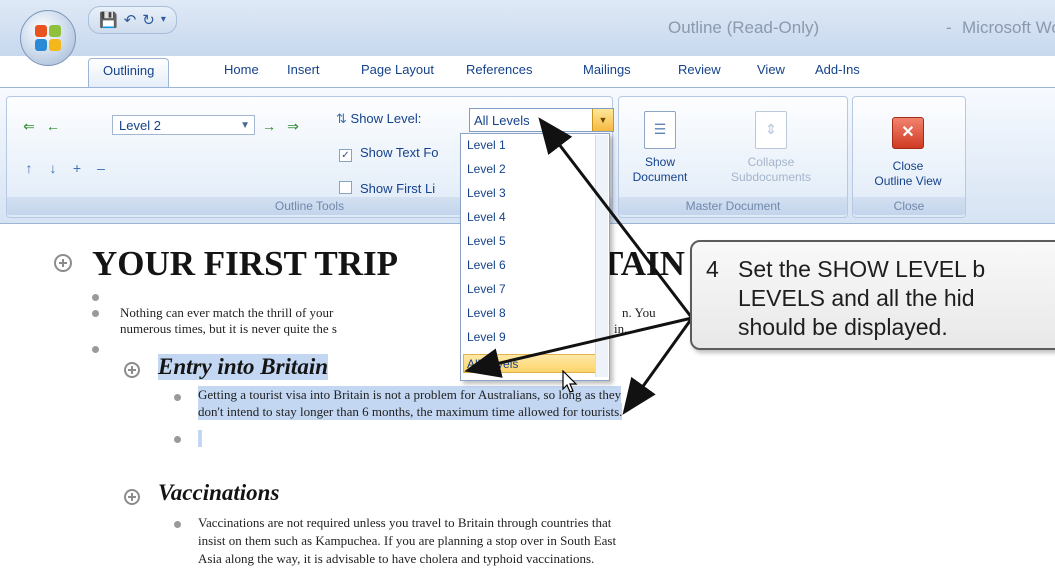 The height and width of the screenshot is (581, 1055). What do you see at coordinates (486, 241) in the screenshot?
I see `option-level-5: Level 5` at bounding box center [486, 241].